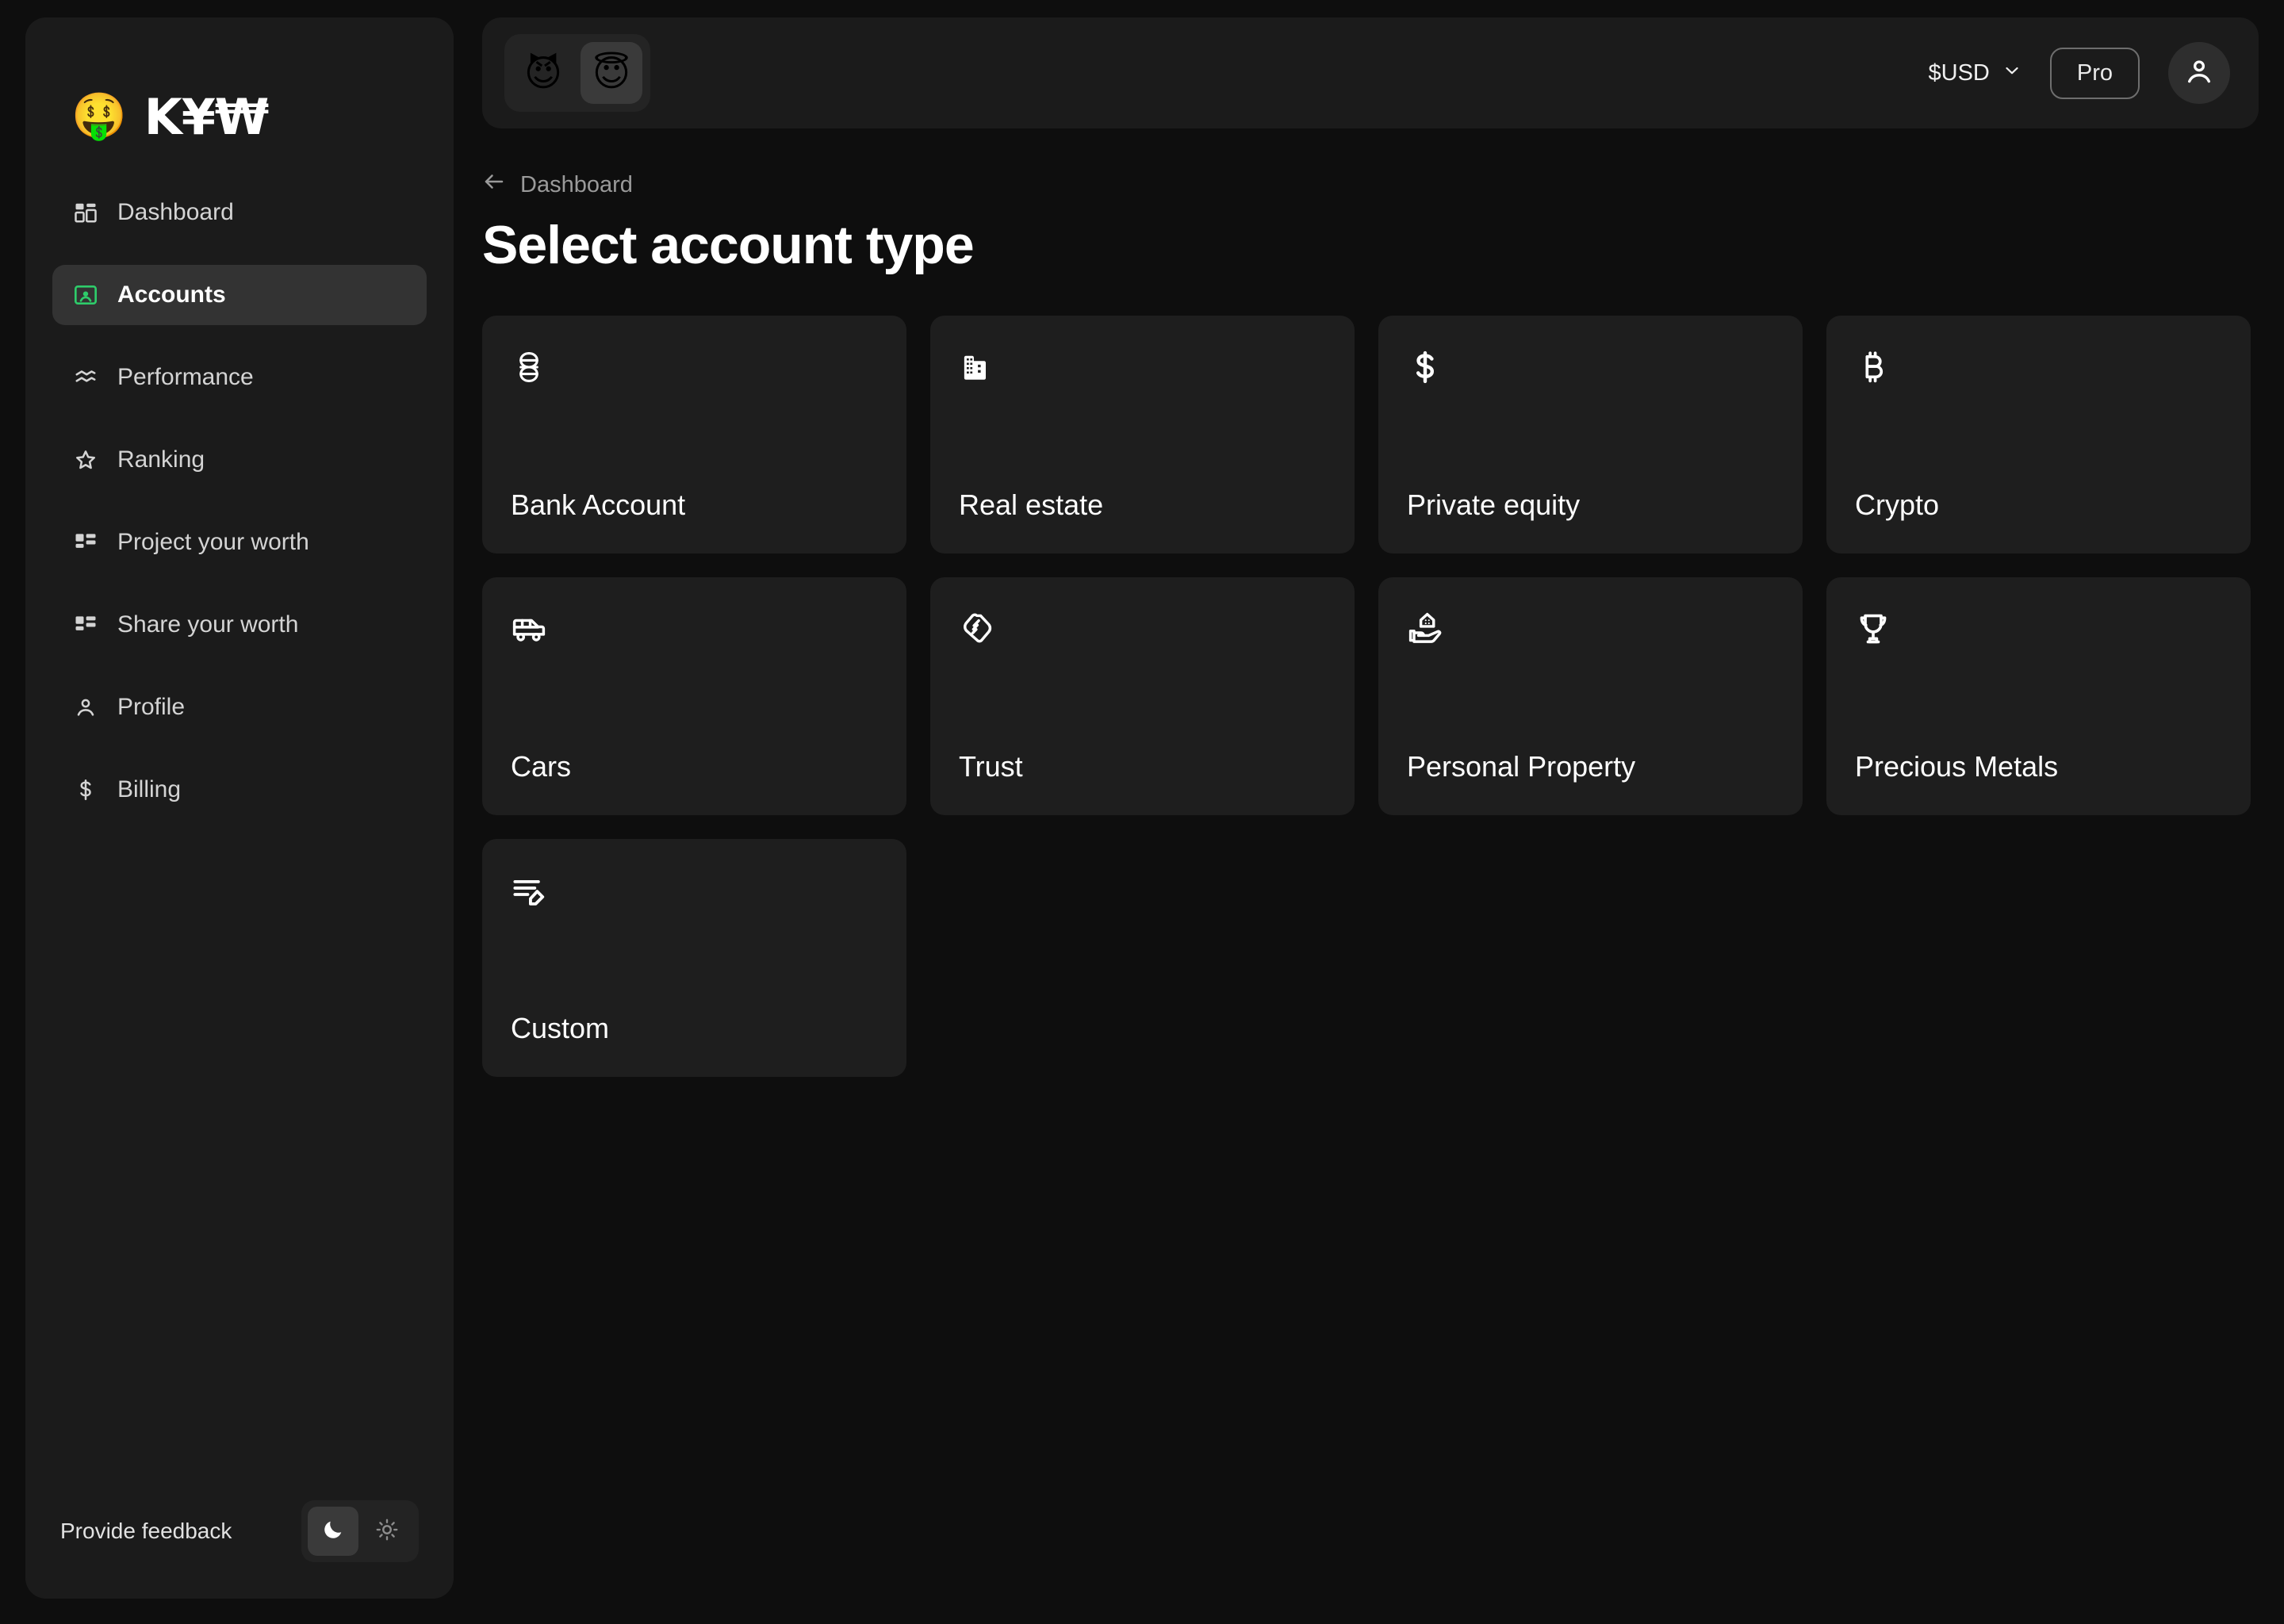  I want to click on sidebar-footer: Provide feedback, so click(239, 1549).